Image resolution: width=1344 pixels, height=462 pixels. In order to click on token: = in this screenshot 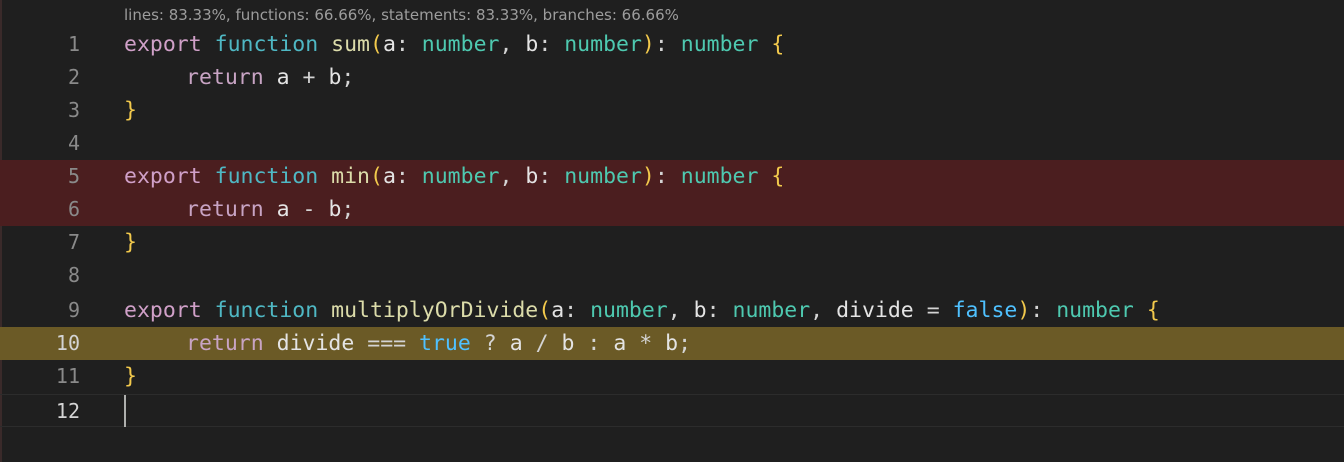, I will do `click(933, 310)`.